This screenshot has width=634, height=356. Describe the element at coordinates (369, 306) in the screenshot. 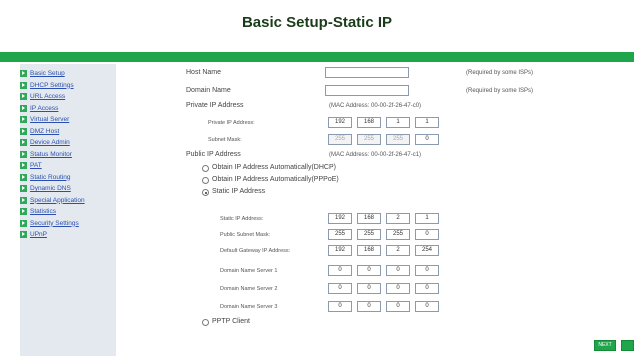

I see `dns3-octet-2: 0` at that location.